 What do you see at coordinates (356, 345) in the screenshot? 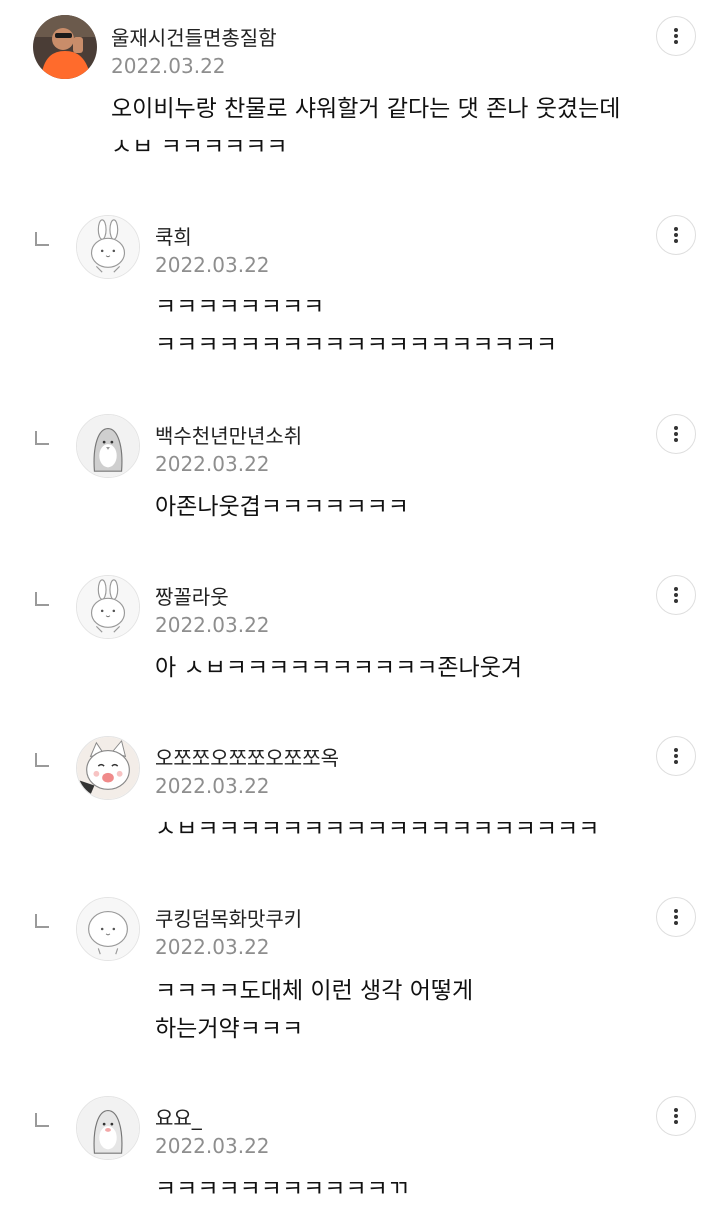
I see `comment-text-line: ㅋㅋㅋㅋㅋㅋㅋㅋㅋㅋㅋㅋㅋㅋㅋㅋㅋㅋㅋ` at bounding box center [356, 345].